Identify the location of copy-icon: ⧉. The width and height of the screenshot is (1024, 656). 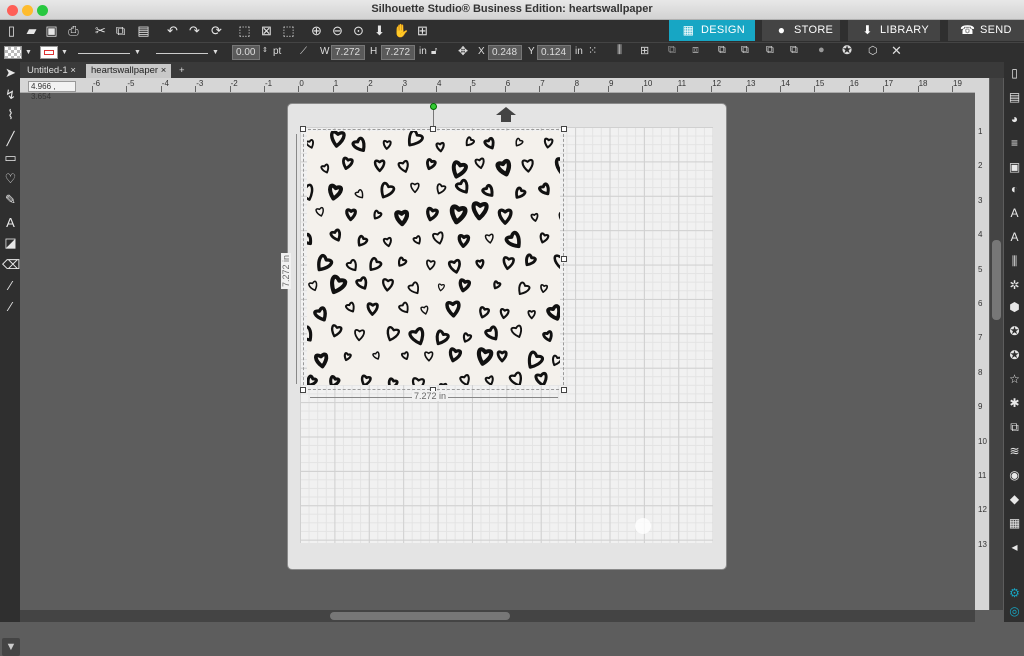
(120, 30).